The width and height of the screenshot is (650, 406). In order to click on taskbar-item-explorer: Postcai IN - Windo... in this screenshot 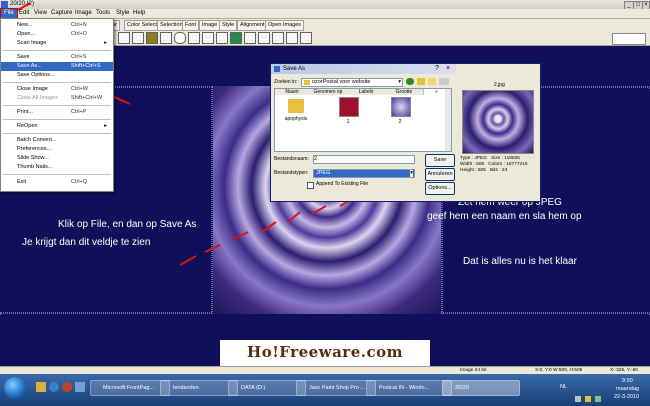, I will do `click(409, 388)`.